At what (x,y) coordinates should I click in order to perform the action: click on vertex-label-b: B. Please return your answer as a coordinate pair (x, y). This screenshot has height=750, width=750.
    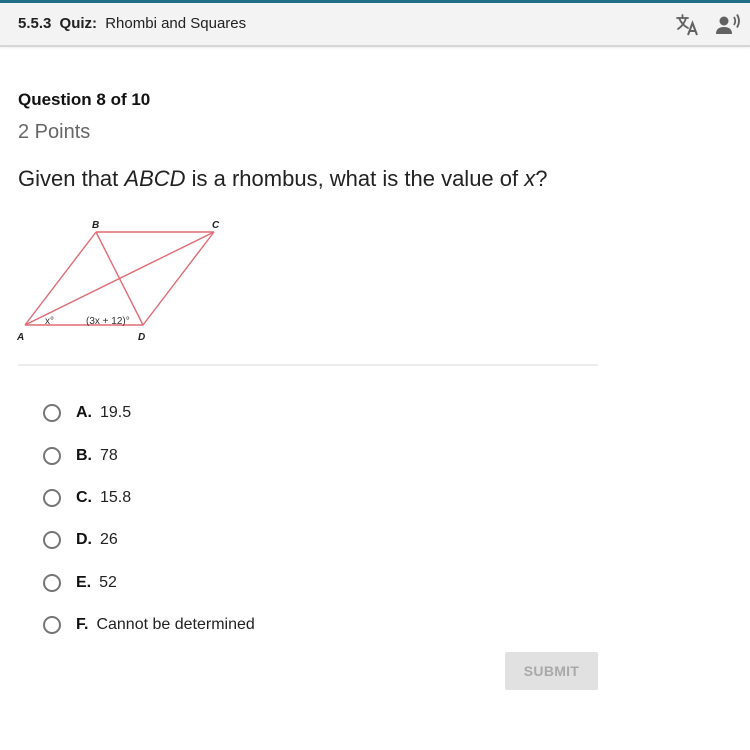
    Looking at the image, I should click on (95, 225).